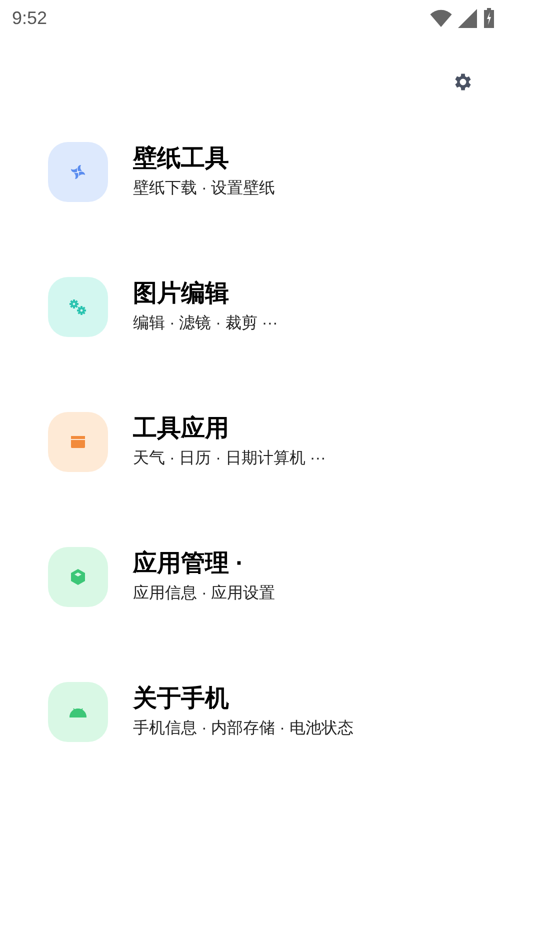  Describe the element at coordinates (291, 442) in the screenshot. I see `menu-item: 工具应用 天气 · 日历 · 日期计算机 ···` at that location.